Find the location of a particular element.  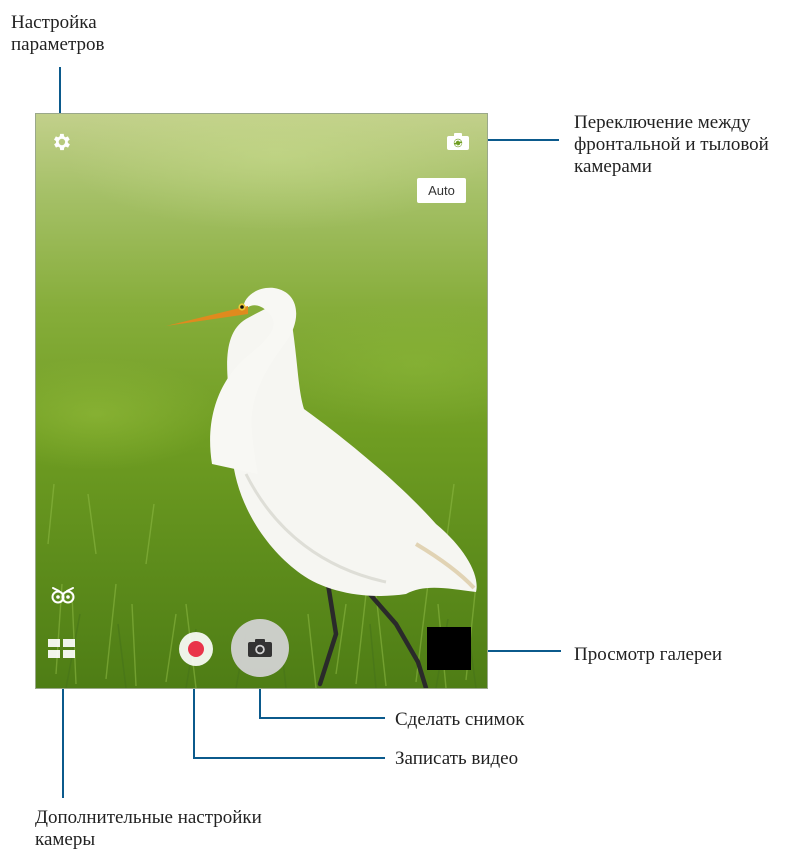

label-gallery: Просмотр галереи is located at coordinates (648, 654).